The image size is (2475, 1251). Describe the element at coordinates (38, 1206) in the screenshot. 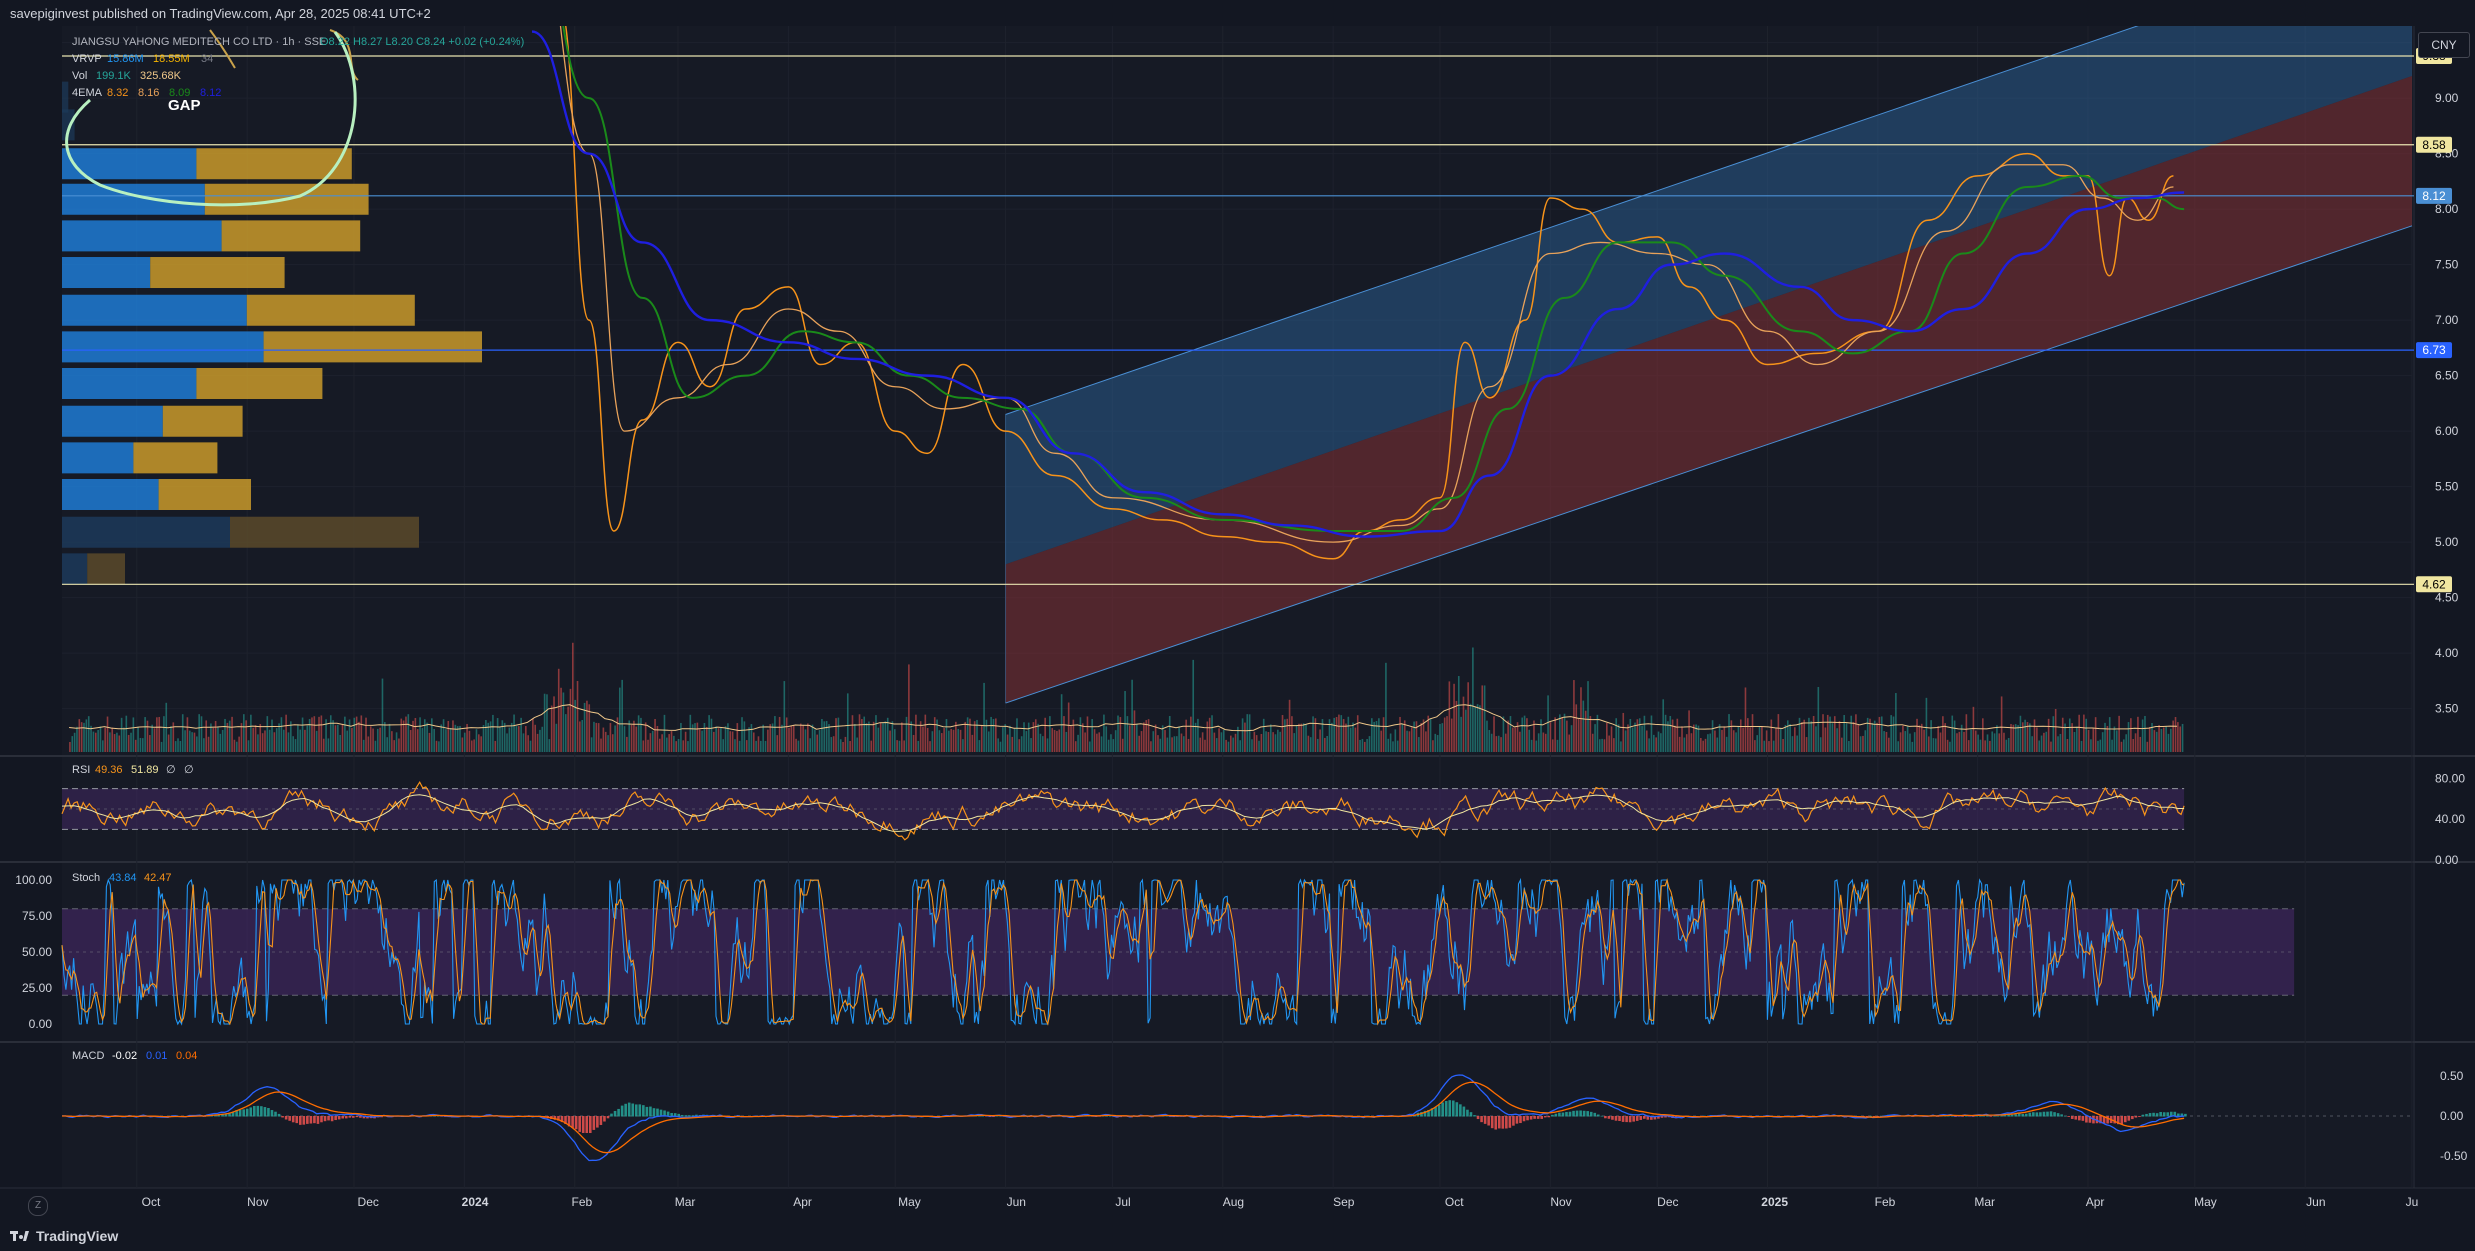

I see `zoom-button: Z` at that location.